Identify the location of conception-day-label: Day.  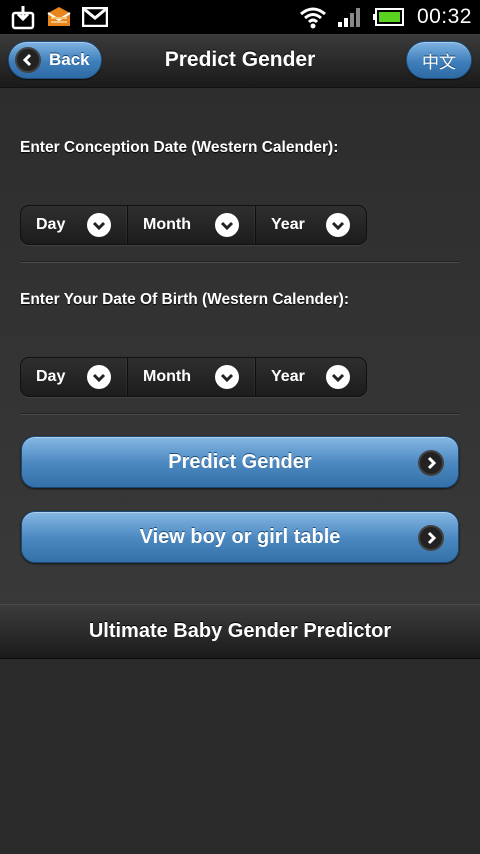
(51, 224).